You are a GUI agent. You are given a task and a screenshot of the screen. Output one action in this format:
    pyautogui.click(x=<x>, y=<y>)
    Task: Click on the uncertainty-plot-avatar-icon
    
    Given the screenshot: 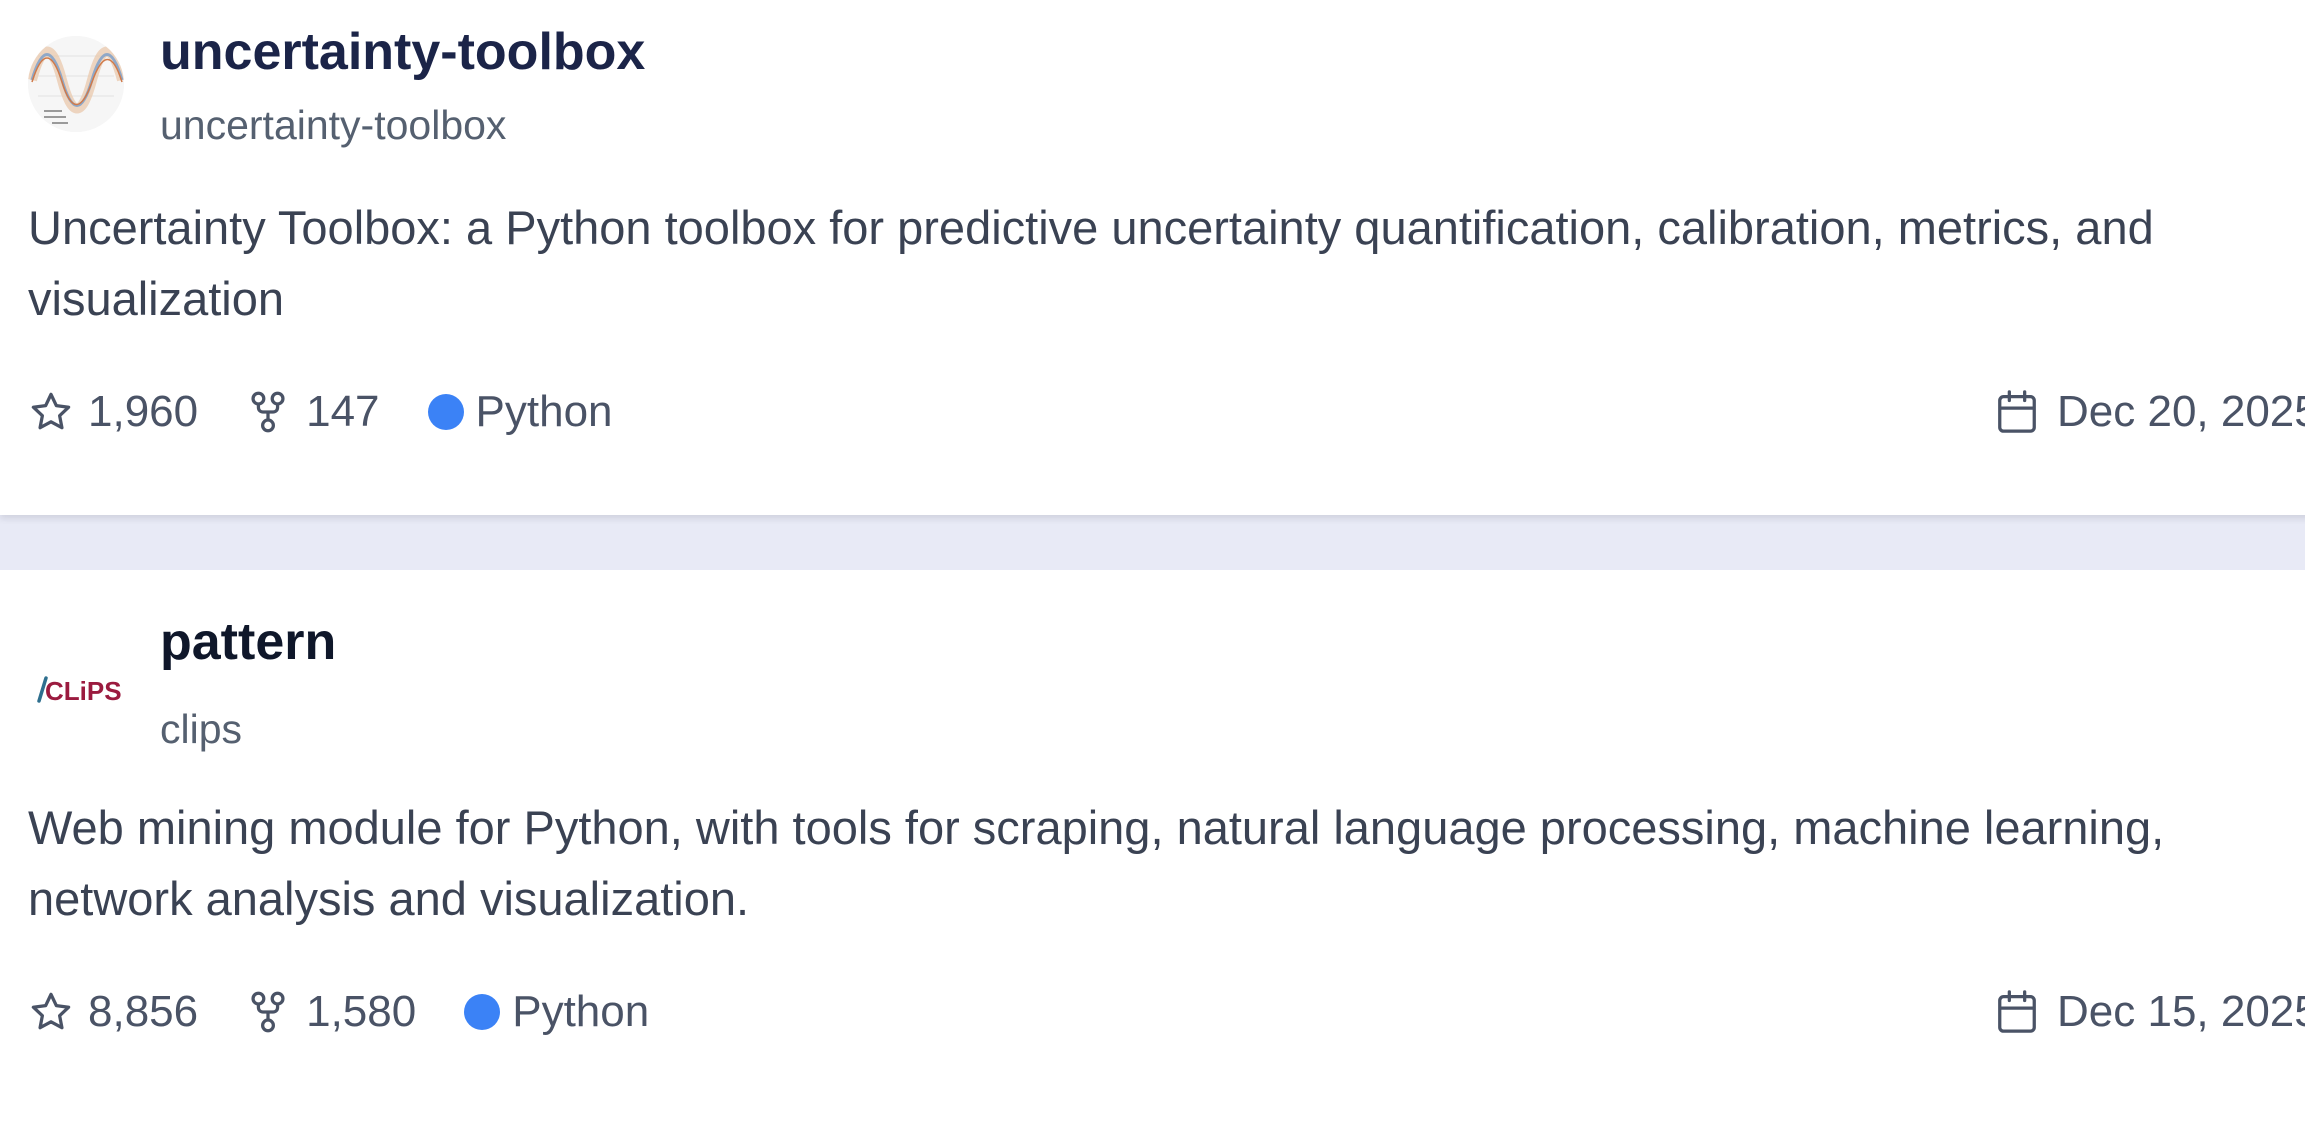 What is the action you would take?
    pyautogui.click(x=76, y=84)
    